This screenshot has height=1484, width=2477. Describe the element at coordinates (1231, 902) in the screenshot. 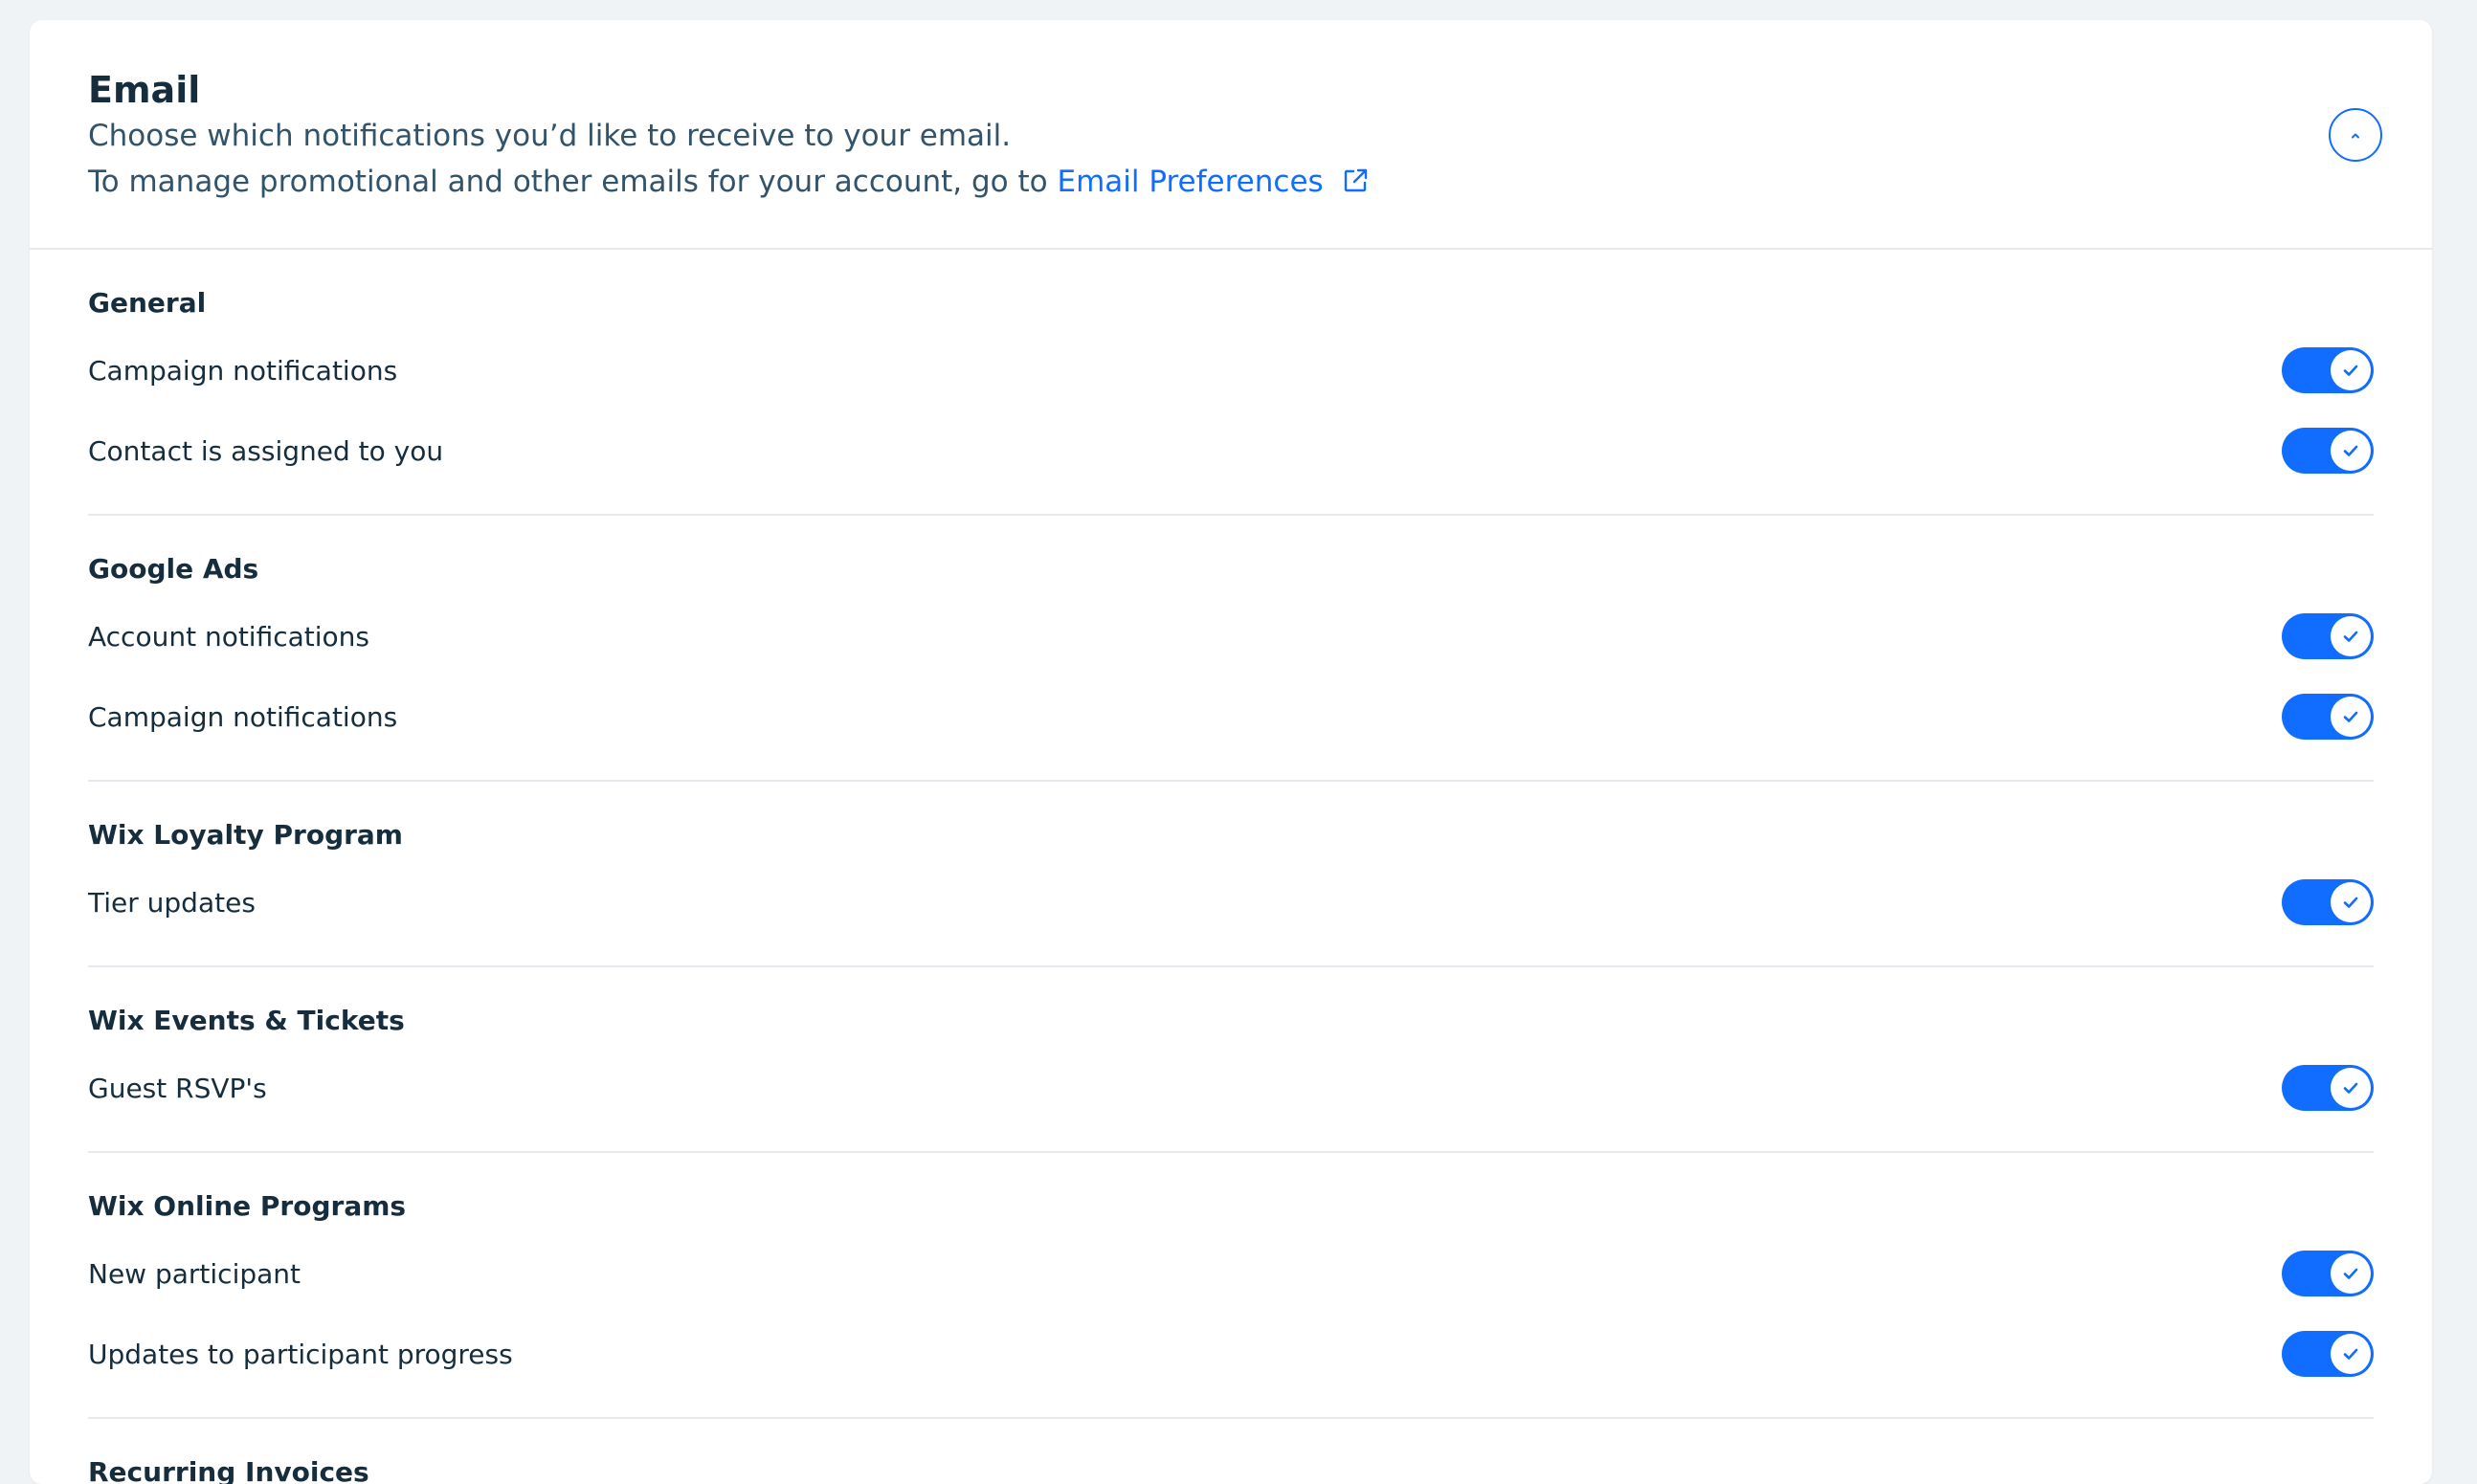

I see `notification-row: Tier updates` at that location.